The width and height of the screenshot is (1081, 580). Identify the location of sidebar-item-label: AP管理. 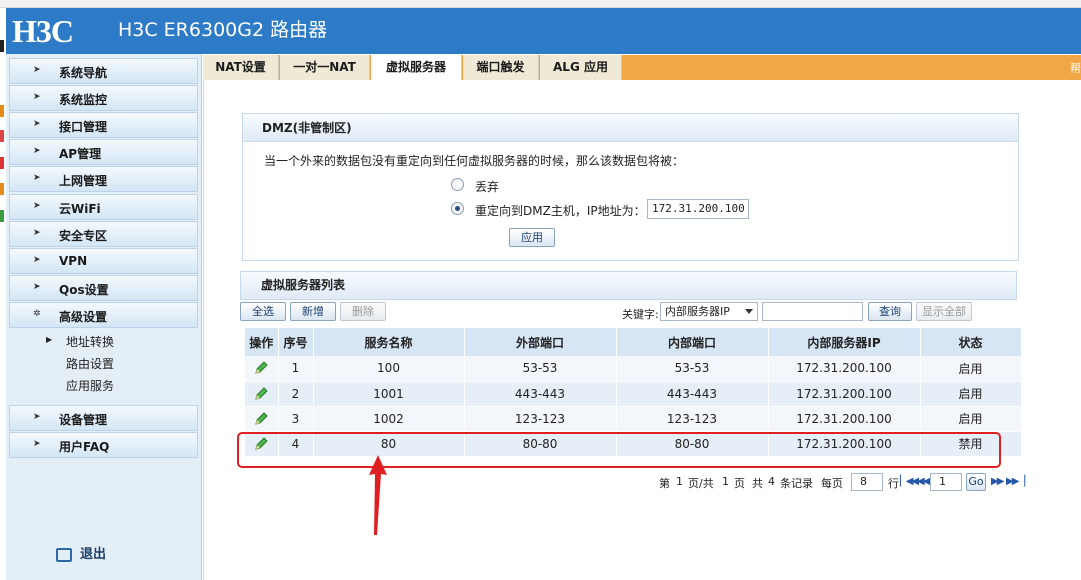
(80, 154).